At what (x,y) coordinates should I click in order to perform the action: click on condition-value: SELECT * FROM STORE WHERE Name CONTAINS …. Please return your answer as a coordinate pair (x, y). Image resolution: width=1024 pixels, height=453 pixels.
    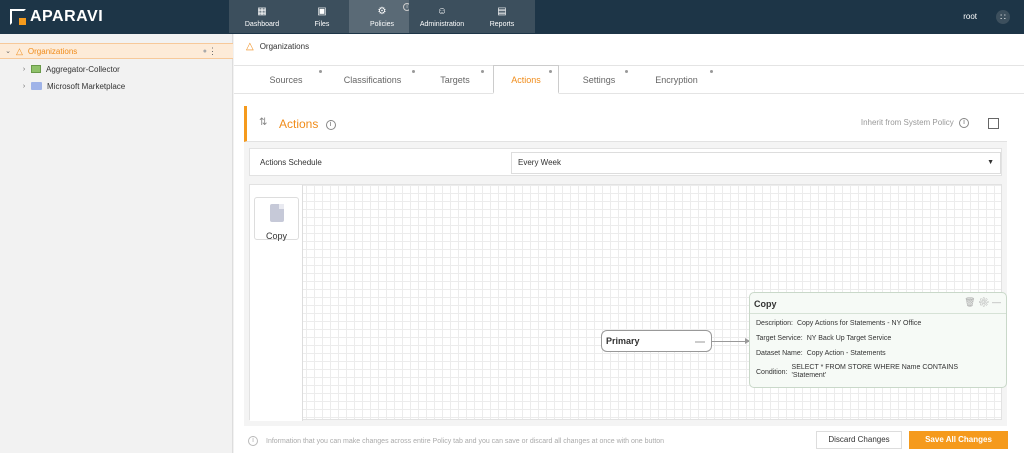
    Looking at the image, I should click on (874, 371).